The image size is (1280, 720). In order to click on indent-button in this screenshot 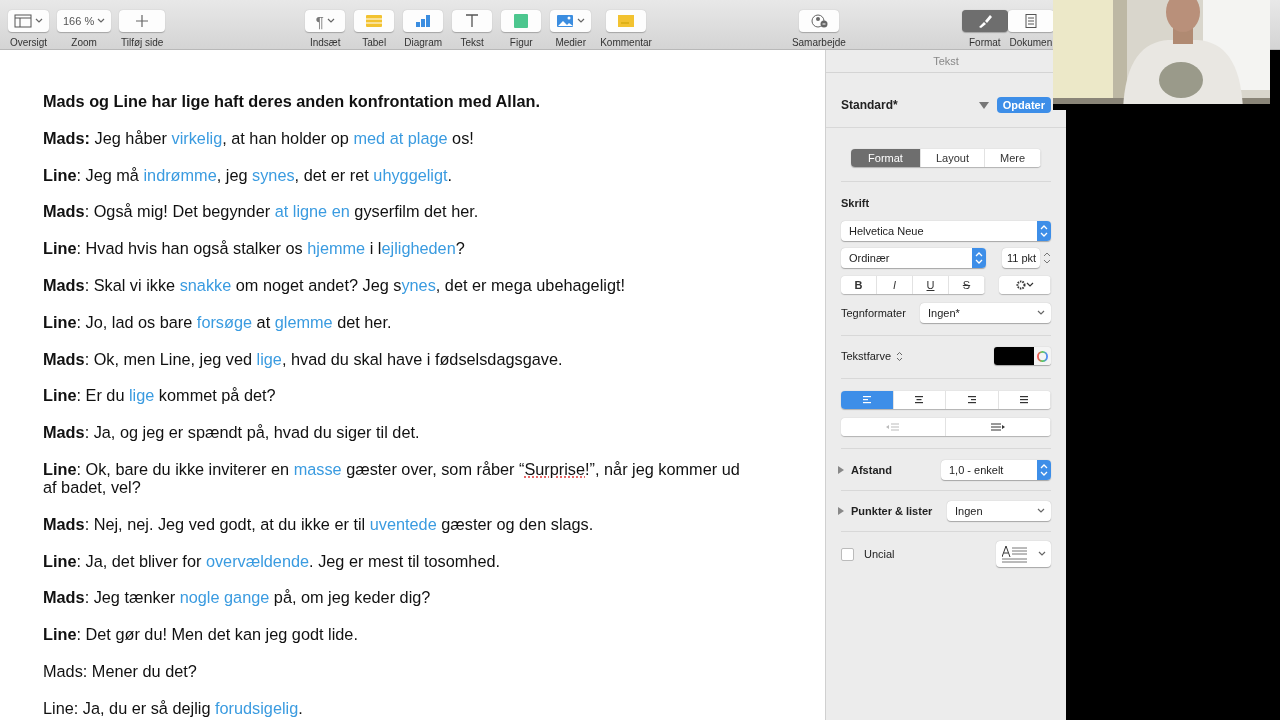, I will do `click(998, 427)`.